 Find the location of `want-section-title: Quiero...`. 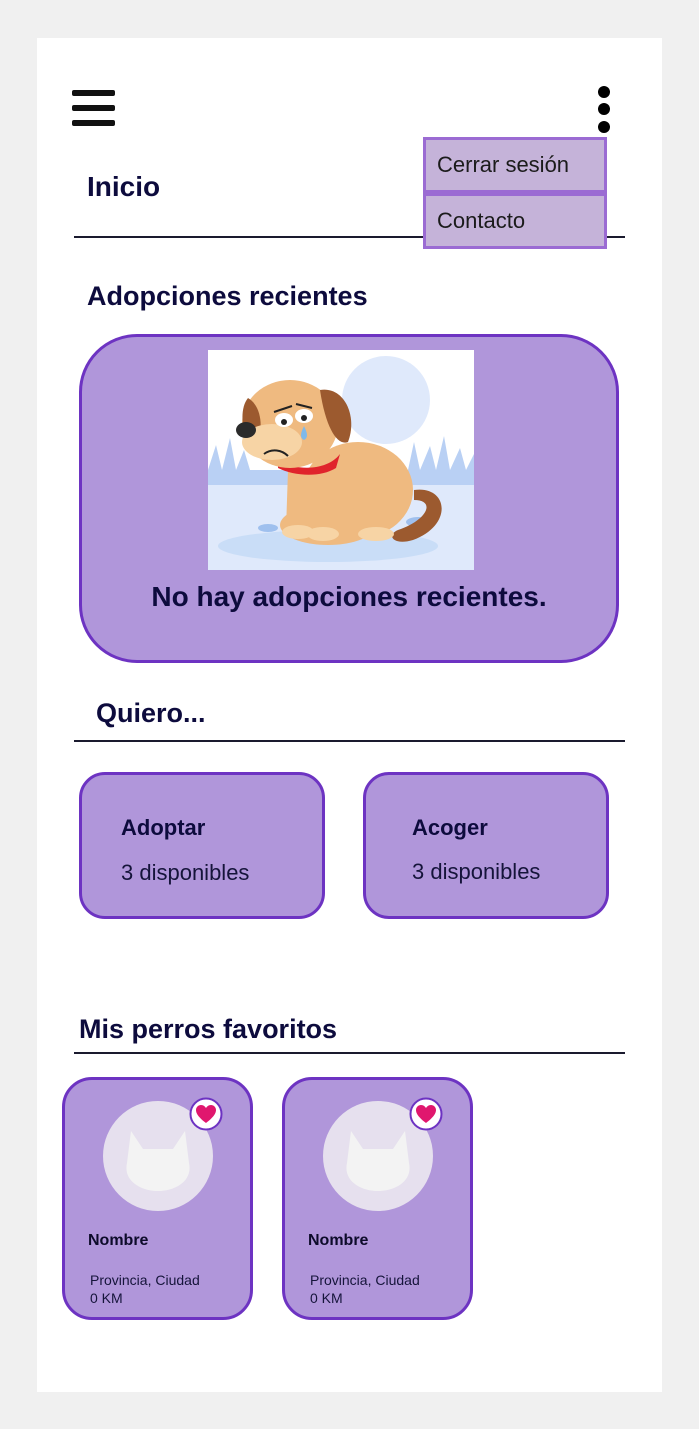

want-section-title: Quiero... is located at coordinates (151, 713).